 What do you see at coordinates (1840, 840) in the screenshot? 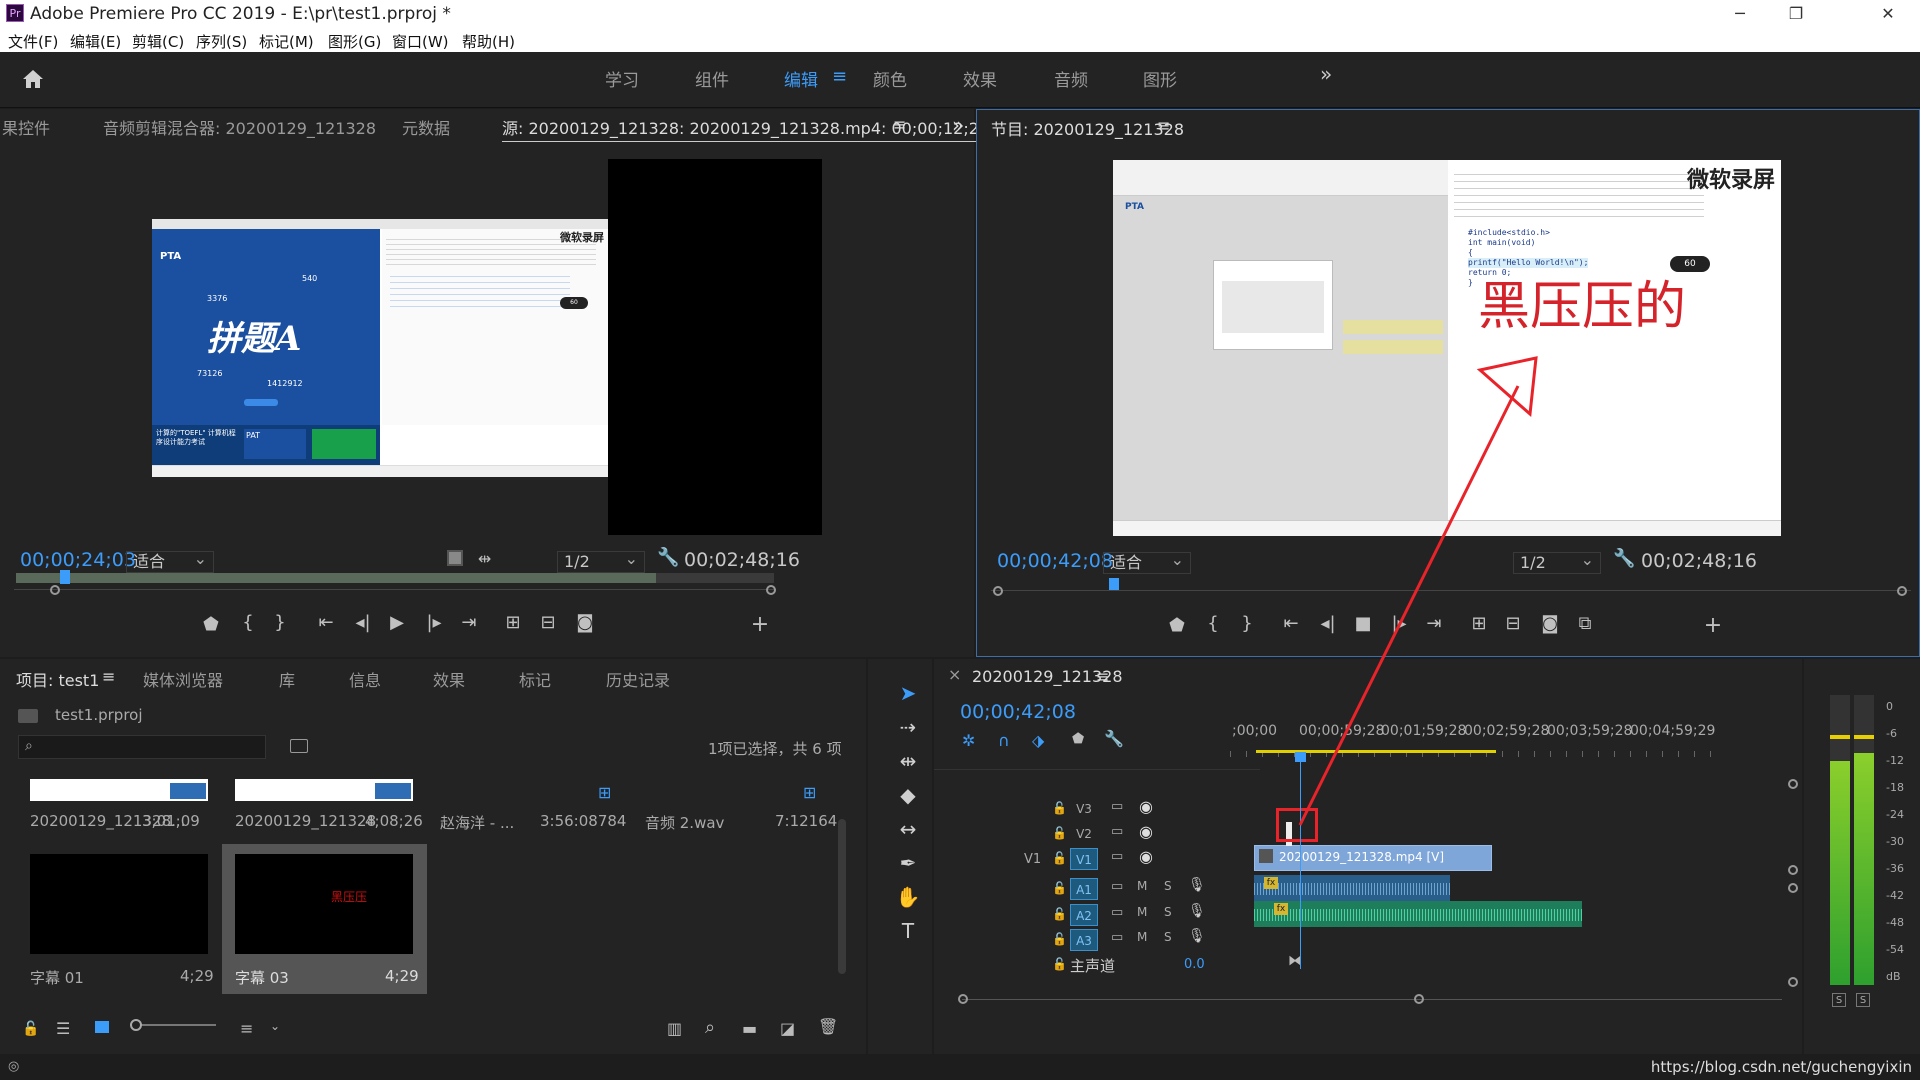
I see `meter-left` at bounding box center [1840, 840].